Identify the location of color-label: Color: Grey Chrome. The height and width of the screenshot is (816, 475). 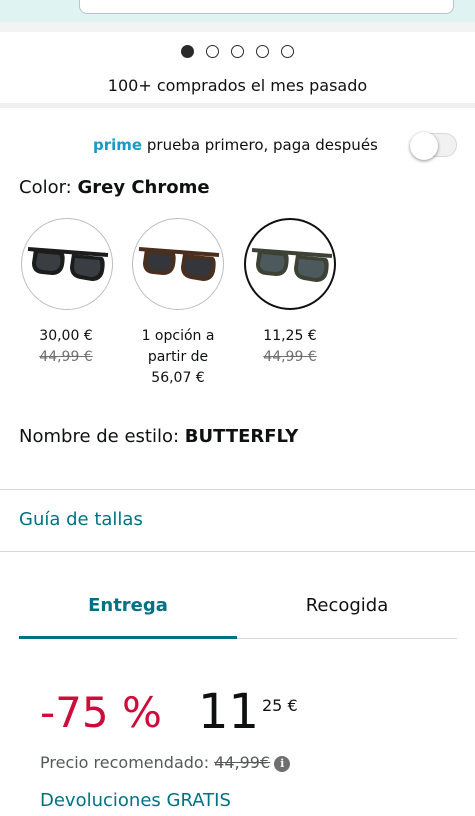
(114, 187).